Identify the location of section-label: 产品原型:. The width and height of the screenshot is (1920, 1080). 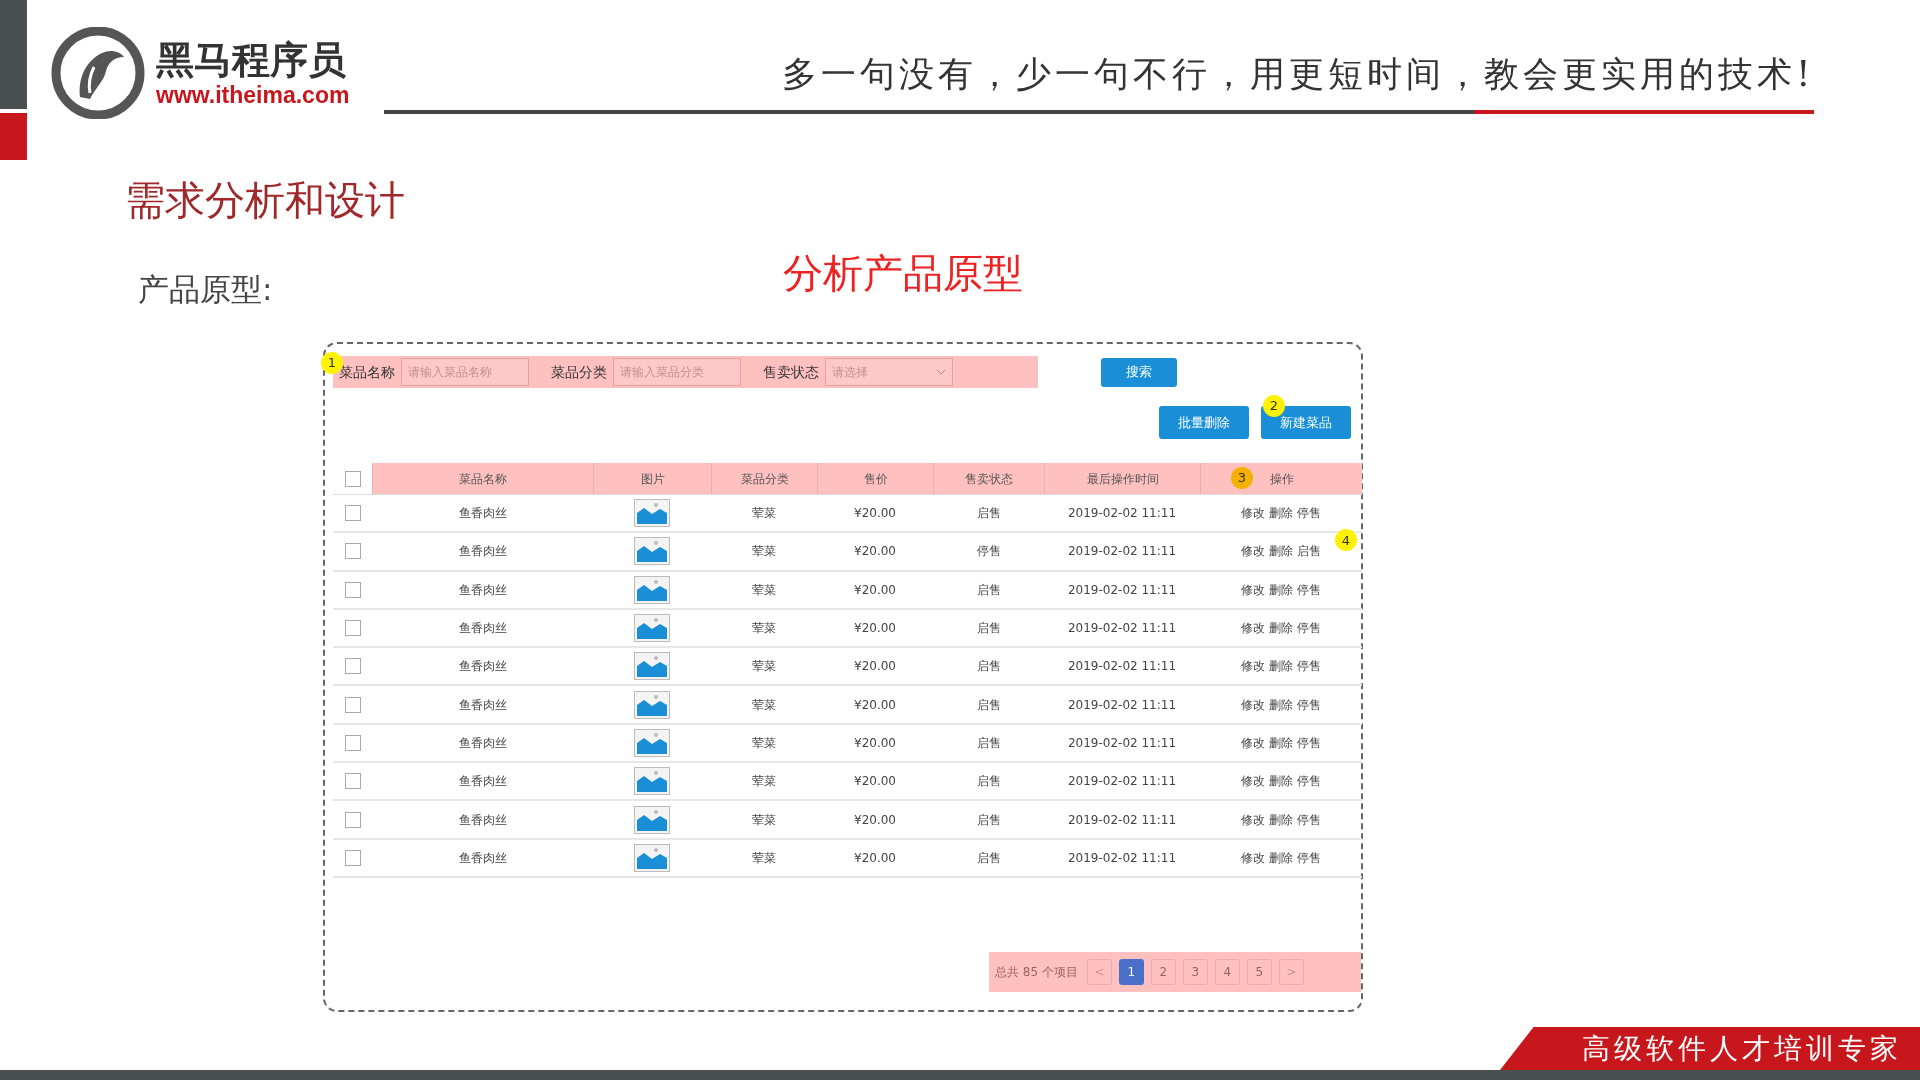
(206, 289).